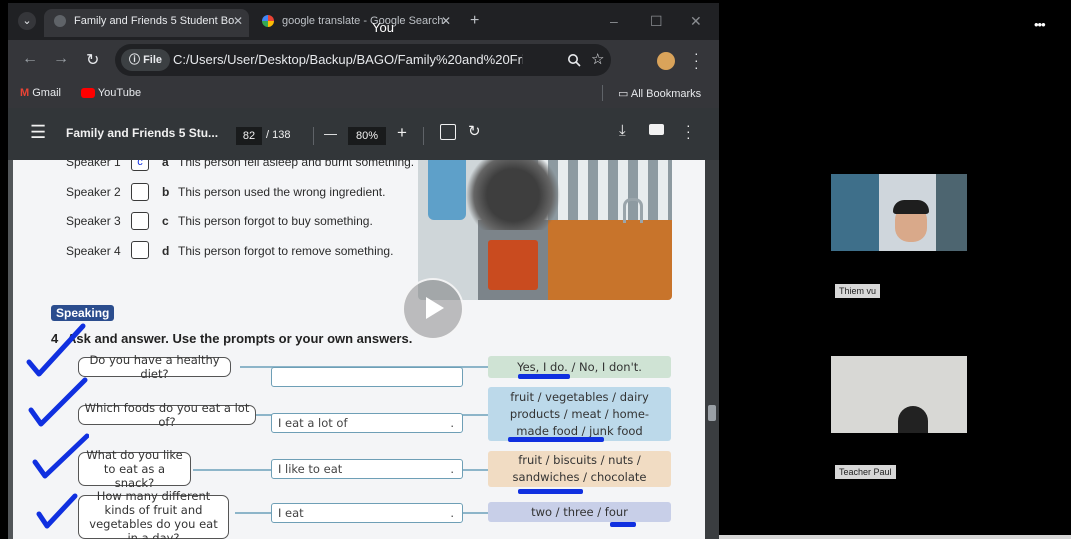 This screenshot has height=539, width=1071. I want to click on print-icon, so click(656, 129).